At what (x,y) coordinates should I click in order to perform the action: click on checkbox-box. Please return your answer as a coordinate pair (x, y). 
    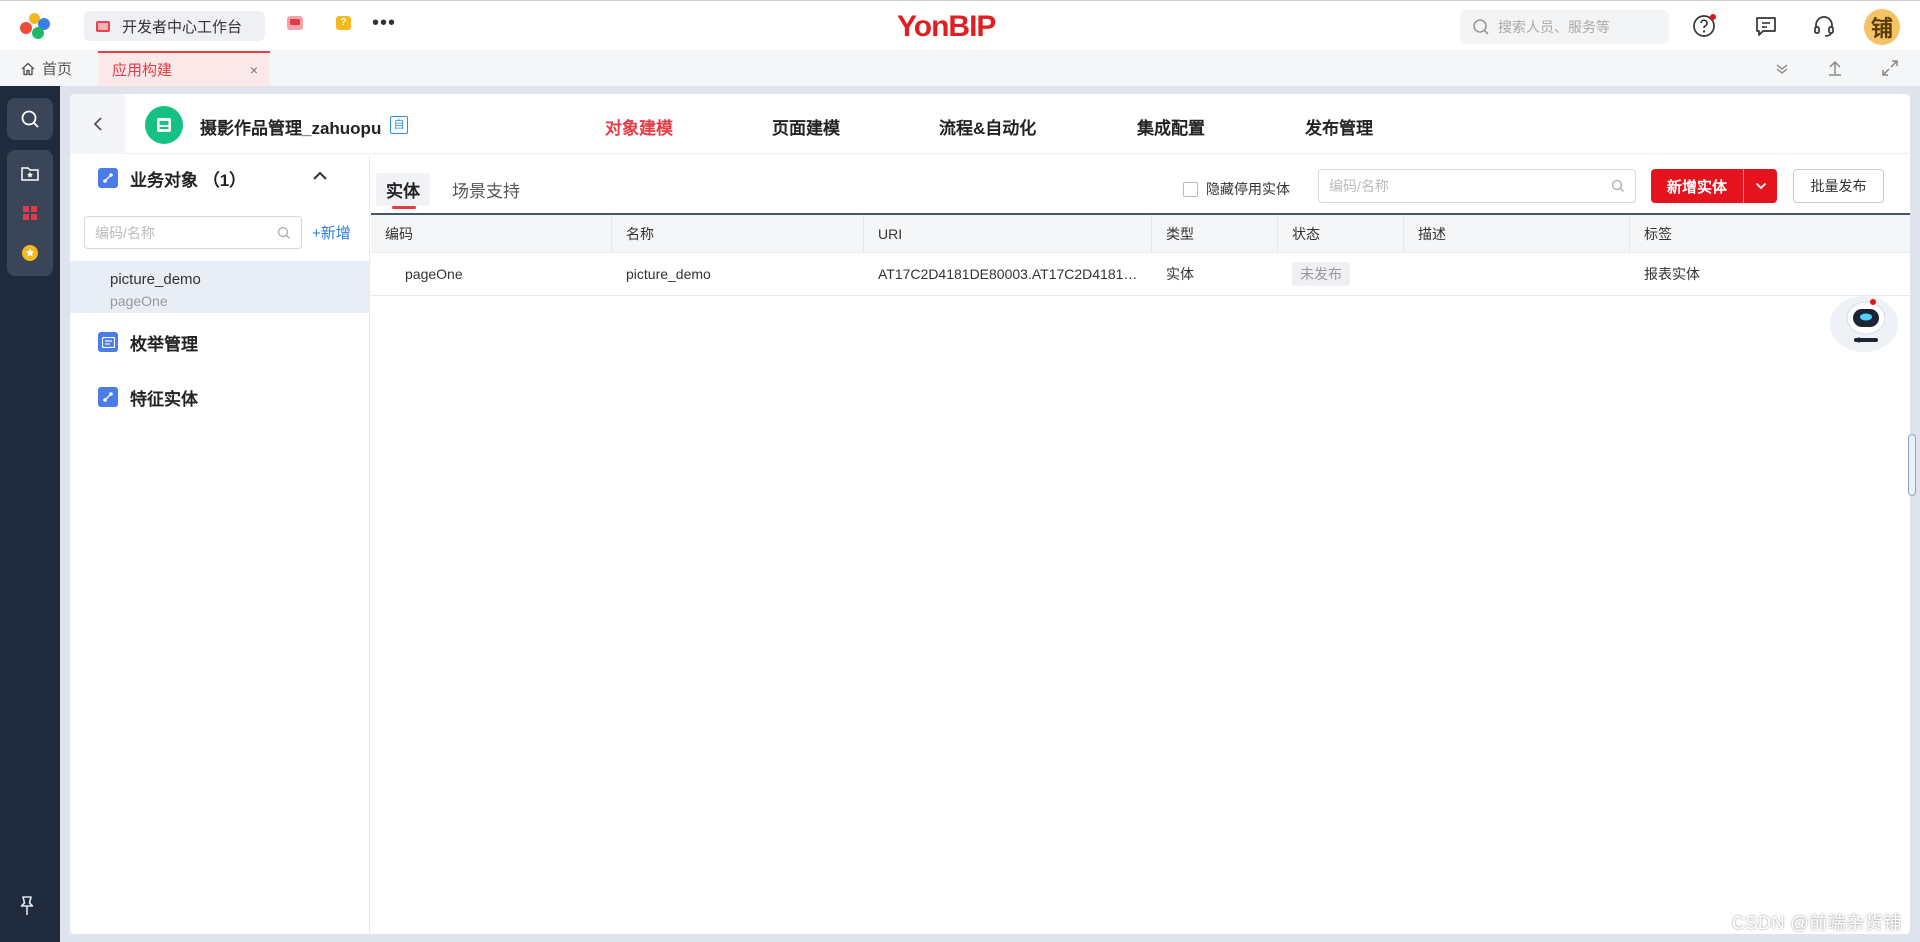
    Looking at the image, I should click on (1190, 189).